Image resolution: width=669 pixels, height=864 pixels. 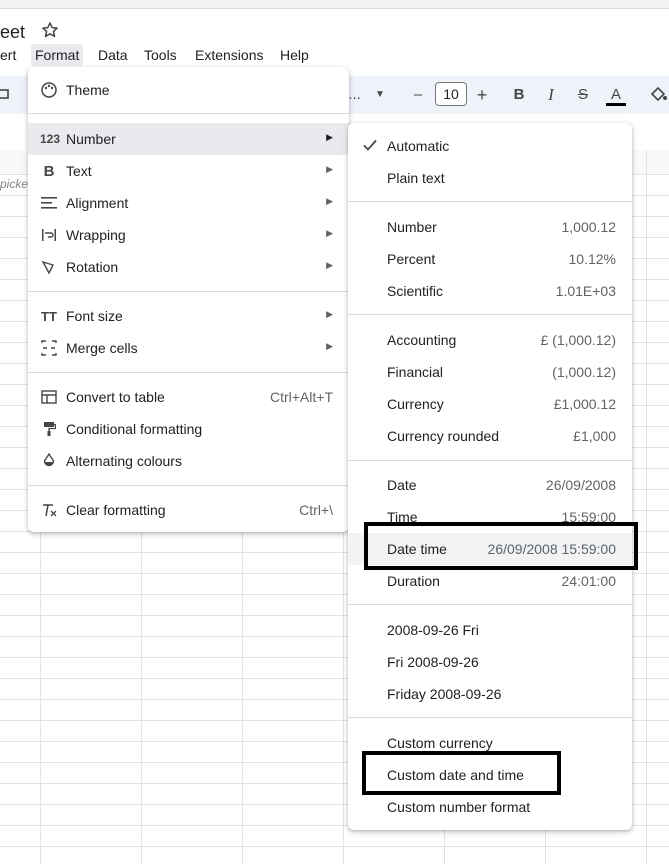 I want to click on document-title: eet, so click(x=12, y=32).